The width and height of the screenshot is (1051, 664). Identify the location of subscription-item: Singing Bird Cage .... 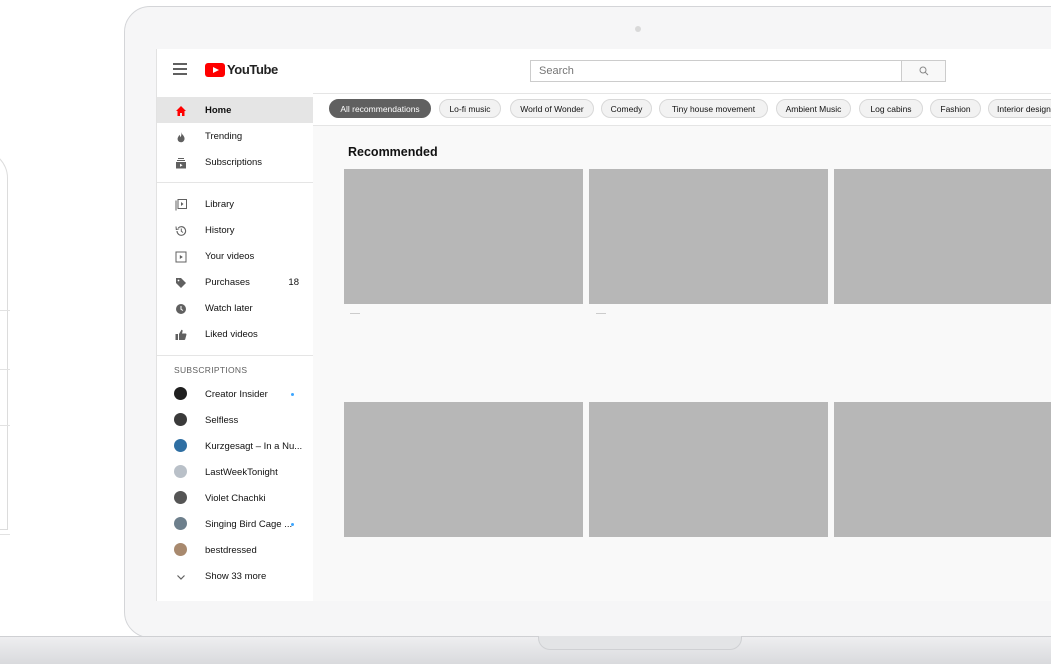
(235, 524).